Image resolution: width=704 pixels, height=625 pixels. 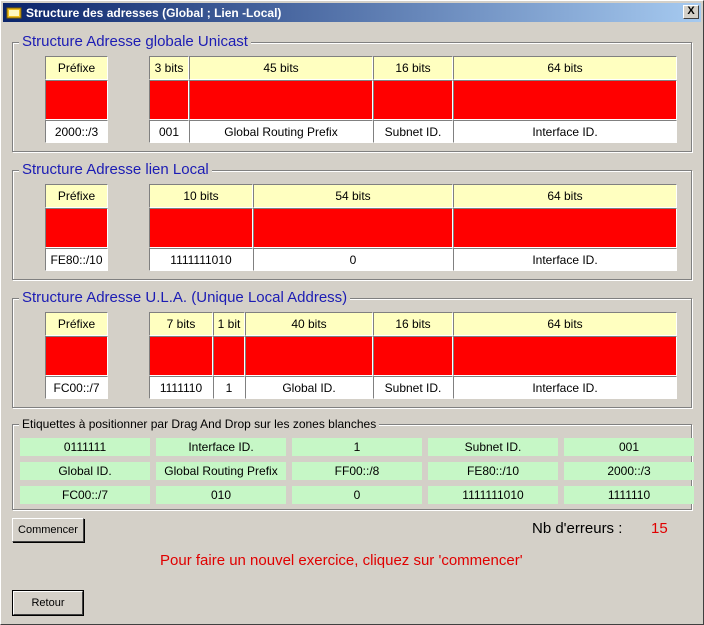 What do you see at coordinates (48, 530) in the screenshot?
I see `start-button: Commencer` at bounding box center [48, 530].